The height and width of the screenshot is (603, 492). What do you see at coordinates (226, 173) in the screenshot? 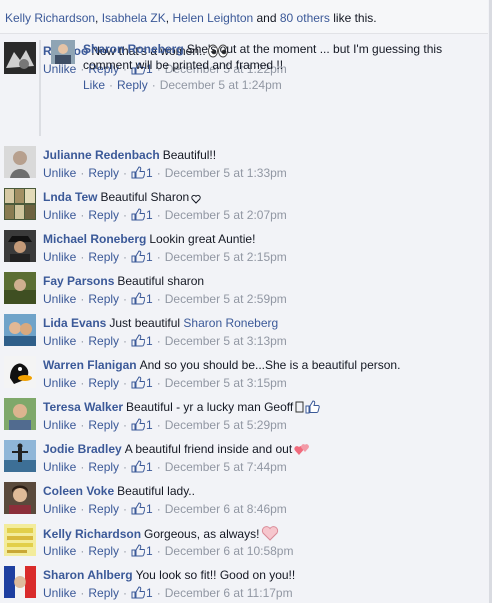
I see `comment-timestamp: December 5 at 1:33pm` at bounding box center [226, 173].